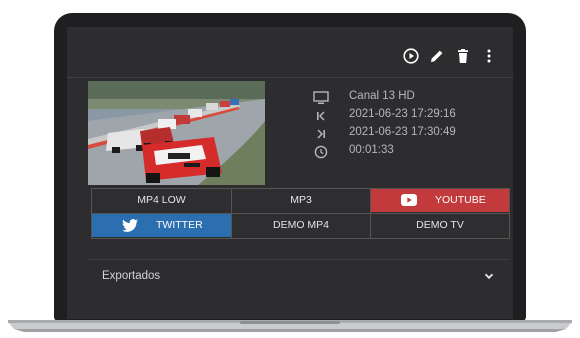  What do you see at coordinates (321, 116) in the screenshot?
I see `start-marker-icon` at bounding box center [321, 116].